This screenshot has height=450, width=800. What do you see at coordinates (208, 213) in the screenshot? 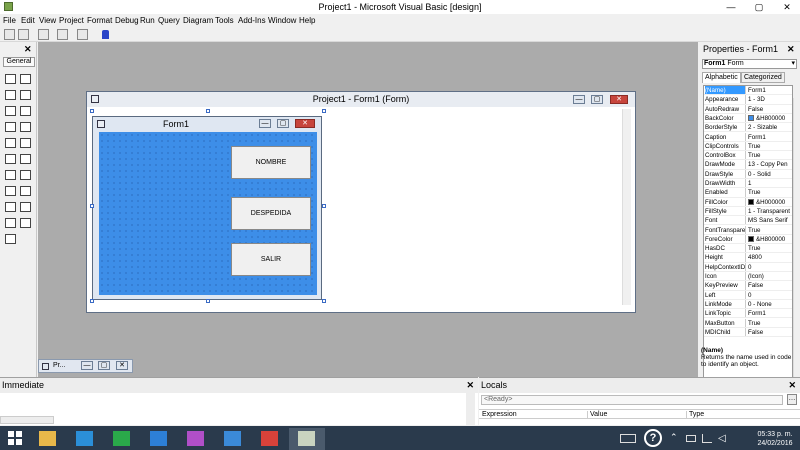
I see `form1-client-area: NOMBRE DESPEDIDA SALIR` at bounding box center [208, 213].